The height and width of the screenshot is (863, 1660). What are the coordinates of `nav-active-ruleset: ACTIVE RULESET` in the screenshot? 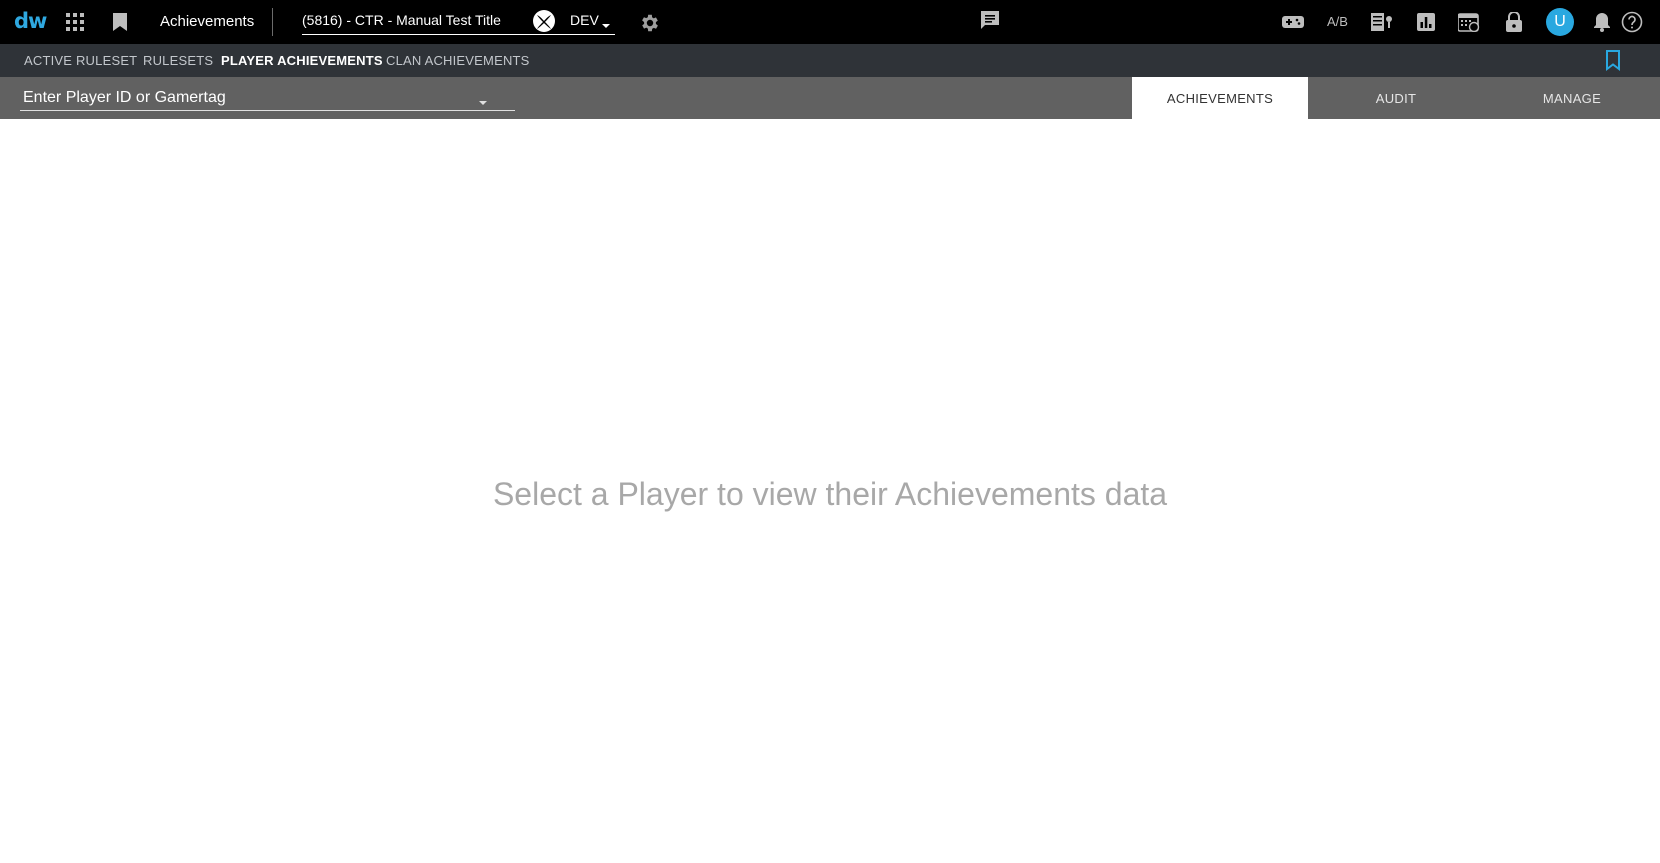 It's located at (80, 60).